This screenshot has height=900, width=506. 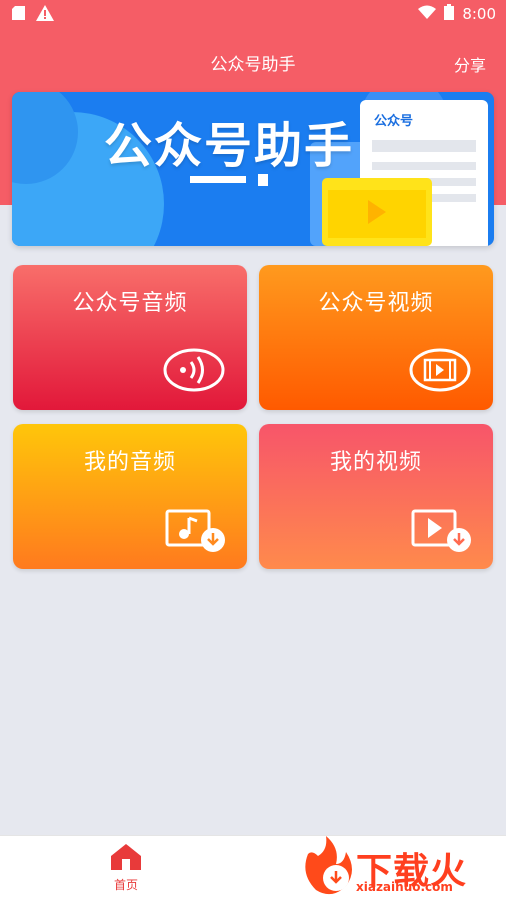 I want to click on watermark-sub: xiazaihuo.com, so click(x=404, y=887).